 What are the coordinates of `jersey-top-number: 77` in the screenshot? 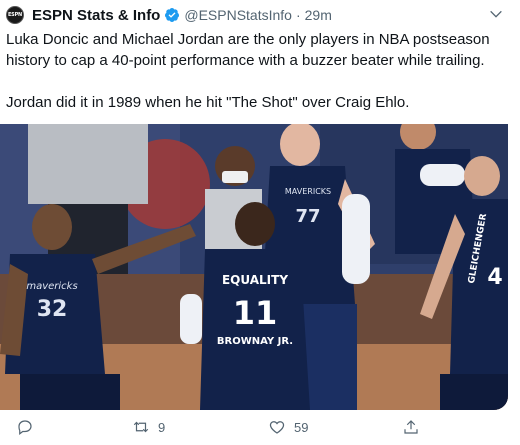 It's located at (307, 216).